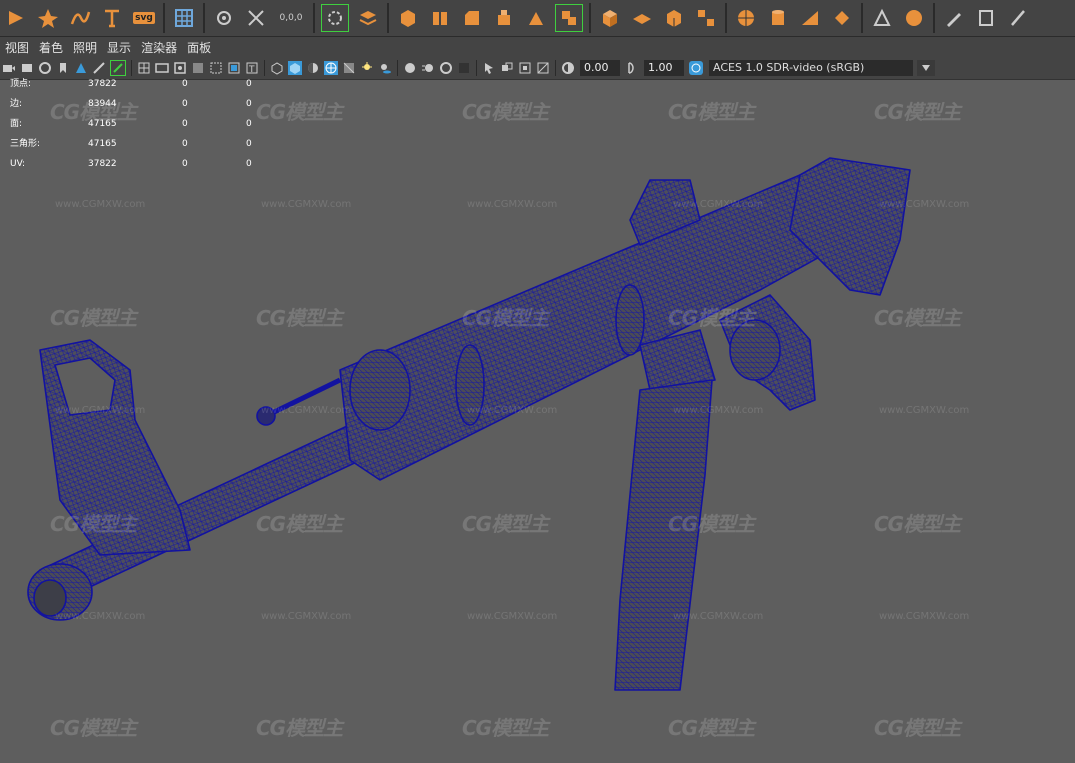 The width and height of the screenshot is (1075, 763). Describe the element at coordinates (367, 68) in the screenshot. I see `use-lights-icon` at that location.